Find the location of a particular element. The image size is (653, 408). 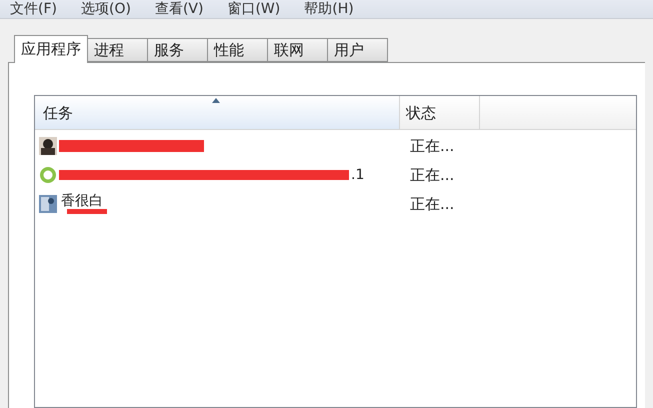

tab: 应用程序 is located at coordinates (51, 49).